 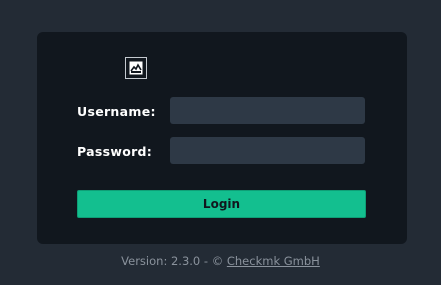 I want to click on checkmk-logo-icon, so click(x=136, y=68).